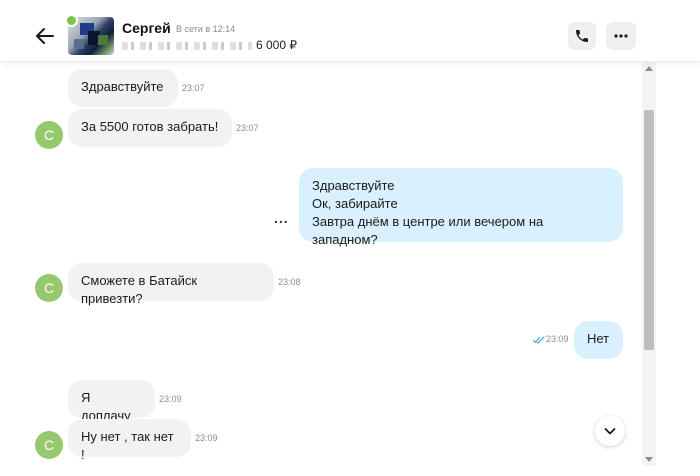 The width and height of the screenshot is (700, 476). Describe the element at coordinates (350, 31) in the screenshot. I see `chat-header: Сергей В сети в 12:14 6 000 ₽` at that location.